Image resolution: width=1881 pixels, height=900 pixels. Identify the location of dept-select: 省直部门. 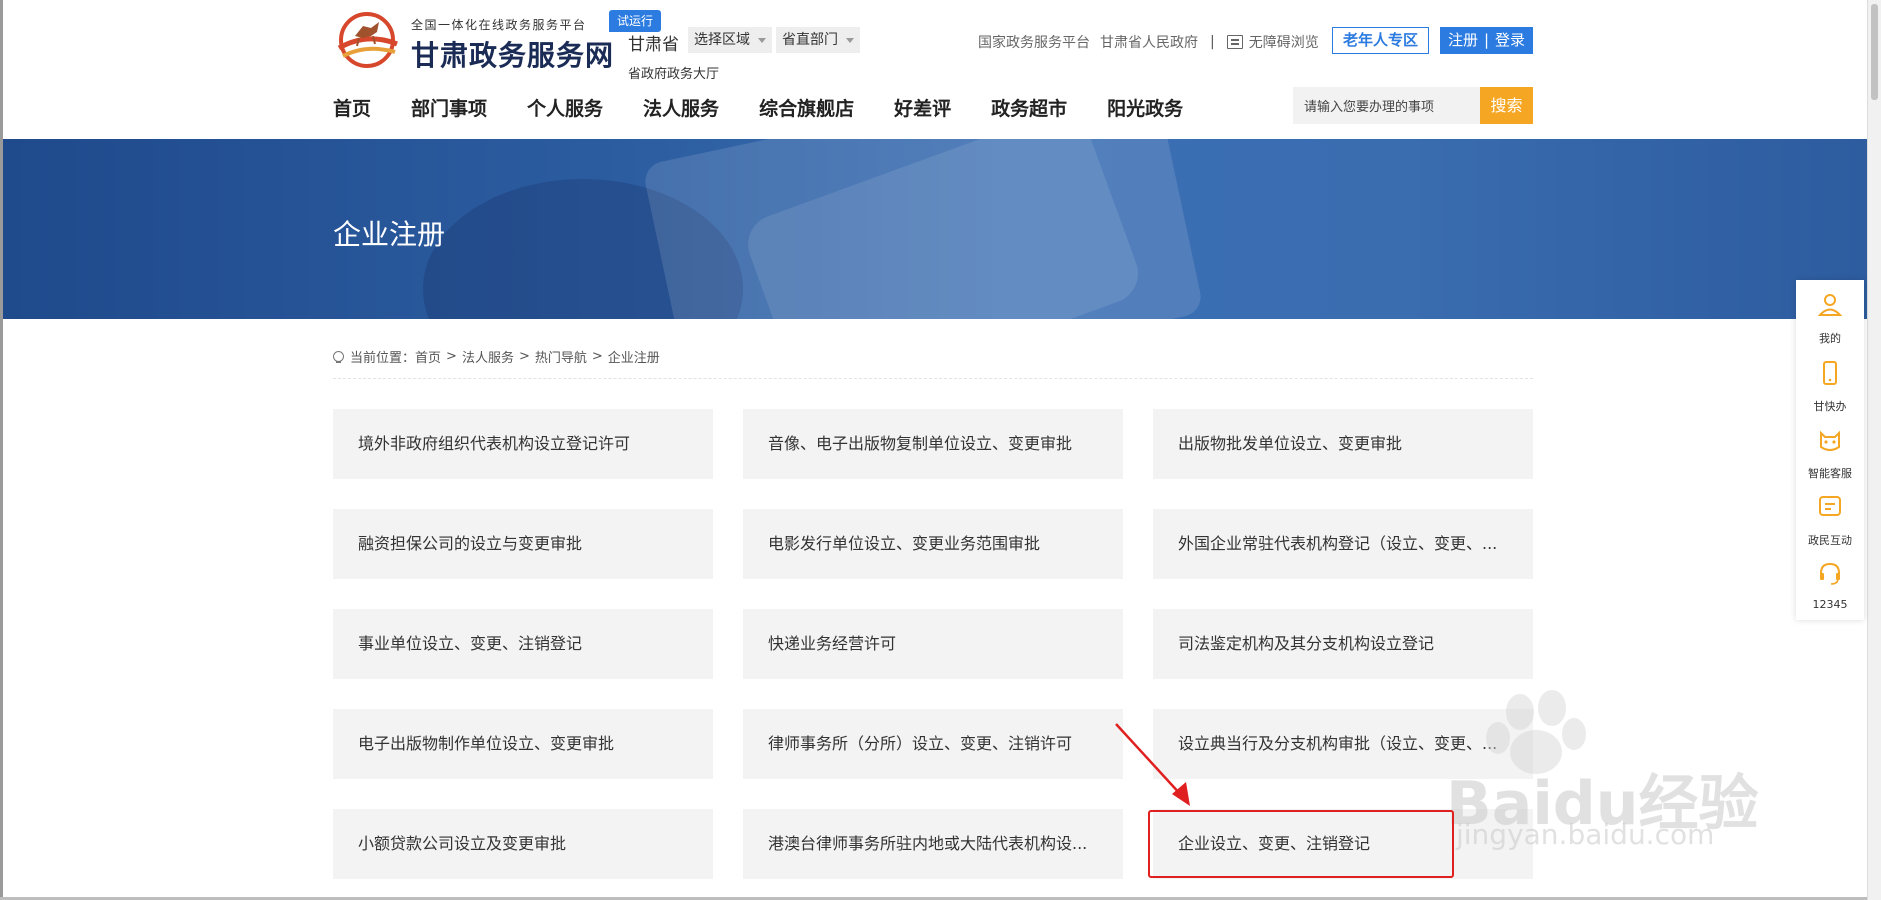
(818, 40).